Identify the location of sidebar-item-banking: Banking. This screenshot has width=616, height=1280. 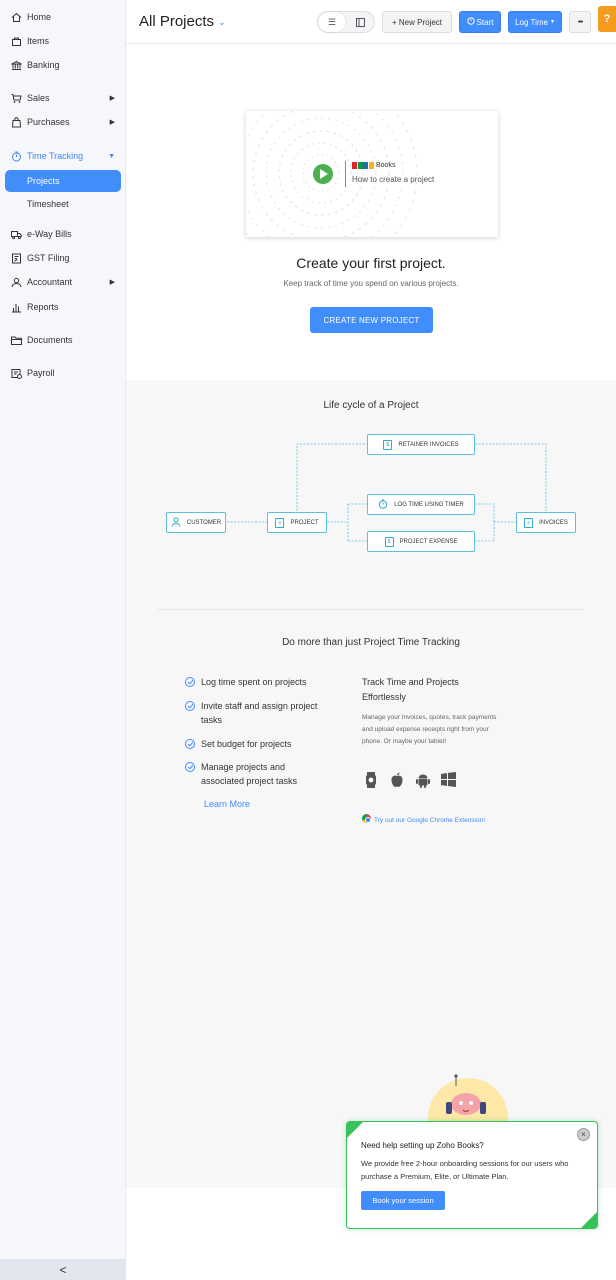
(63, 65).